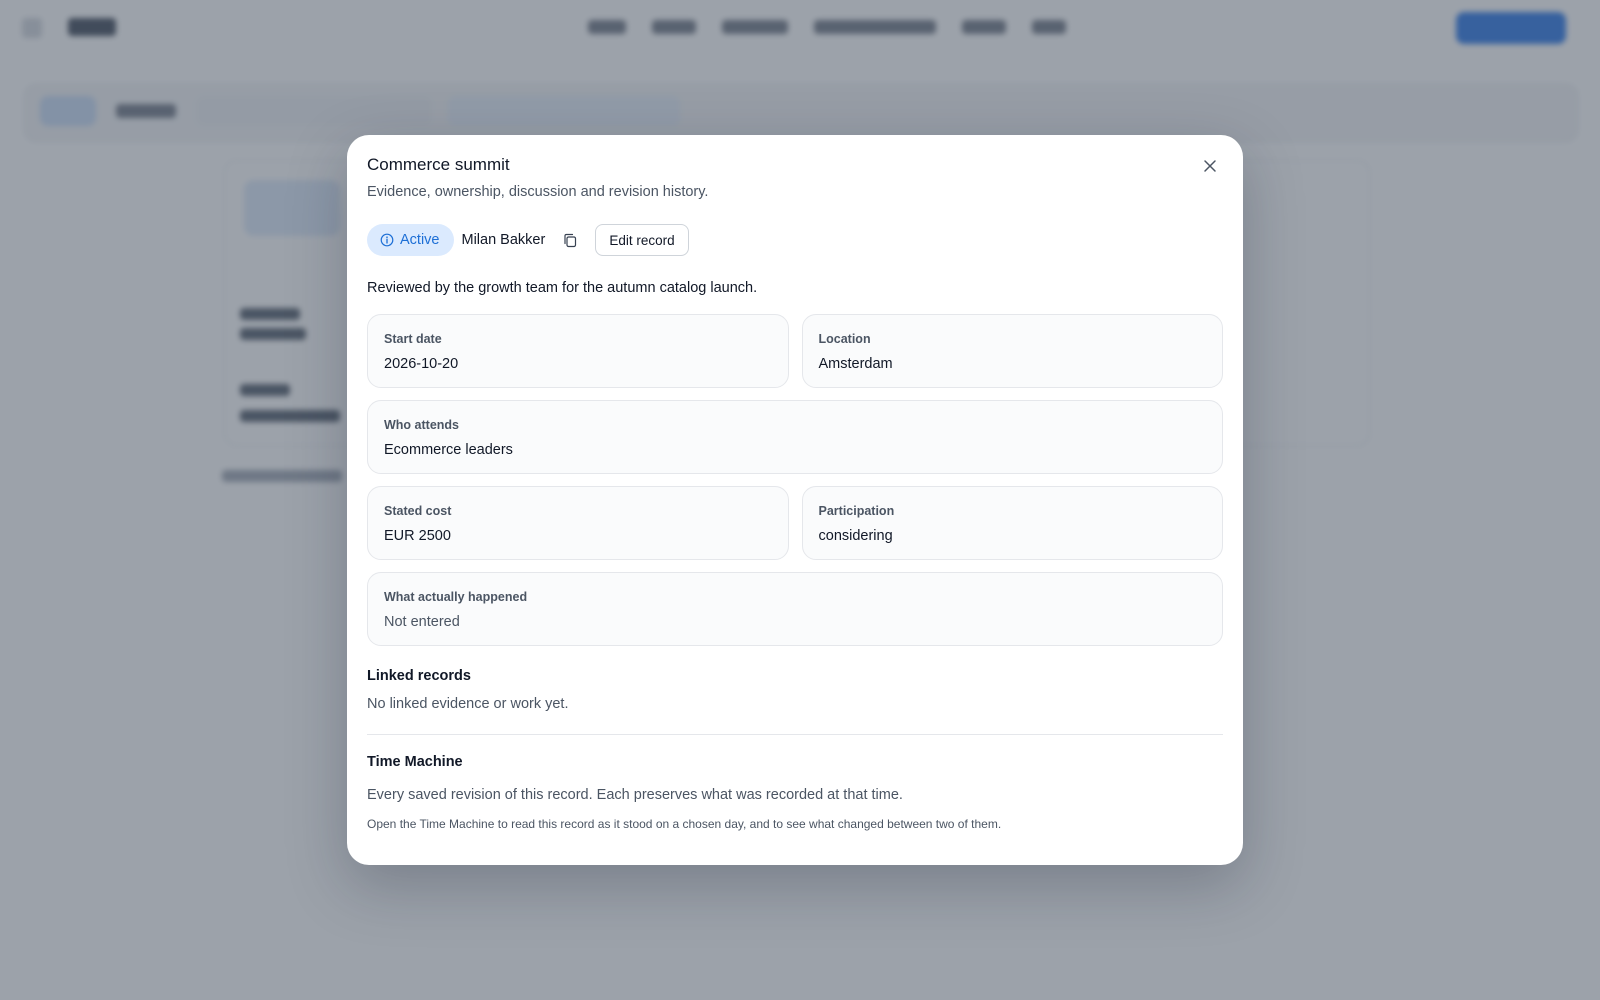 Image resolution: width=1600 pixels, height=1000 pixels. Describe the element at coordinates (419, 676) in the screenshot. I see `linked-records-heading: Linked records` at that location.